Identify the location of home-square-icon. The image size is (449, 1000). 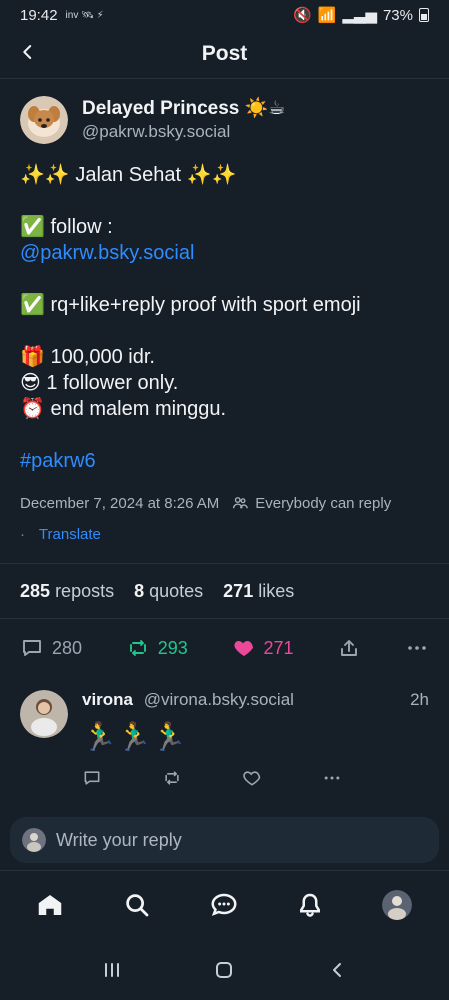
(224, 970).